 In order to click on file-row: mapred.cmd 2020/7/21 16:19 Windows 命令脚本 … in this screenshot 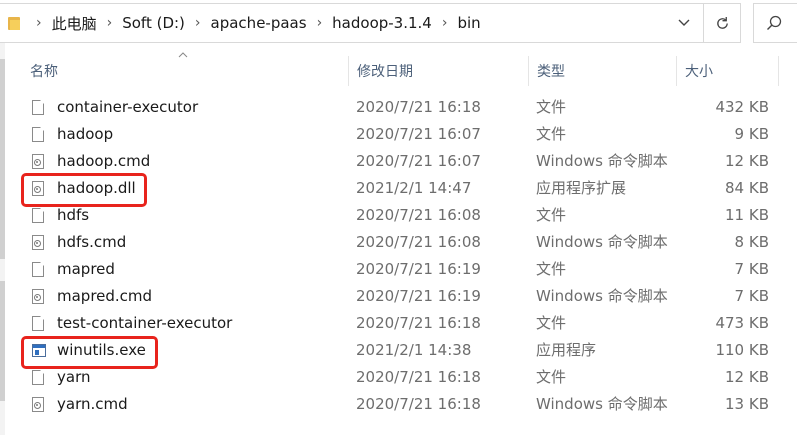, I will do `click(400, 296)`.